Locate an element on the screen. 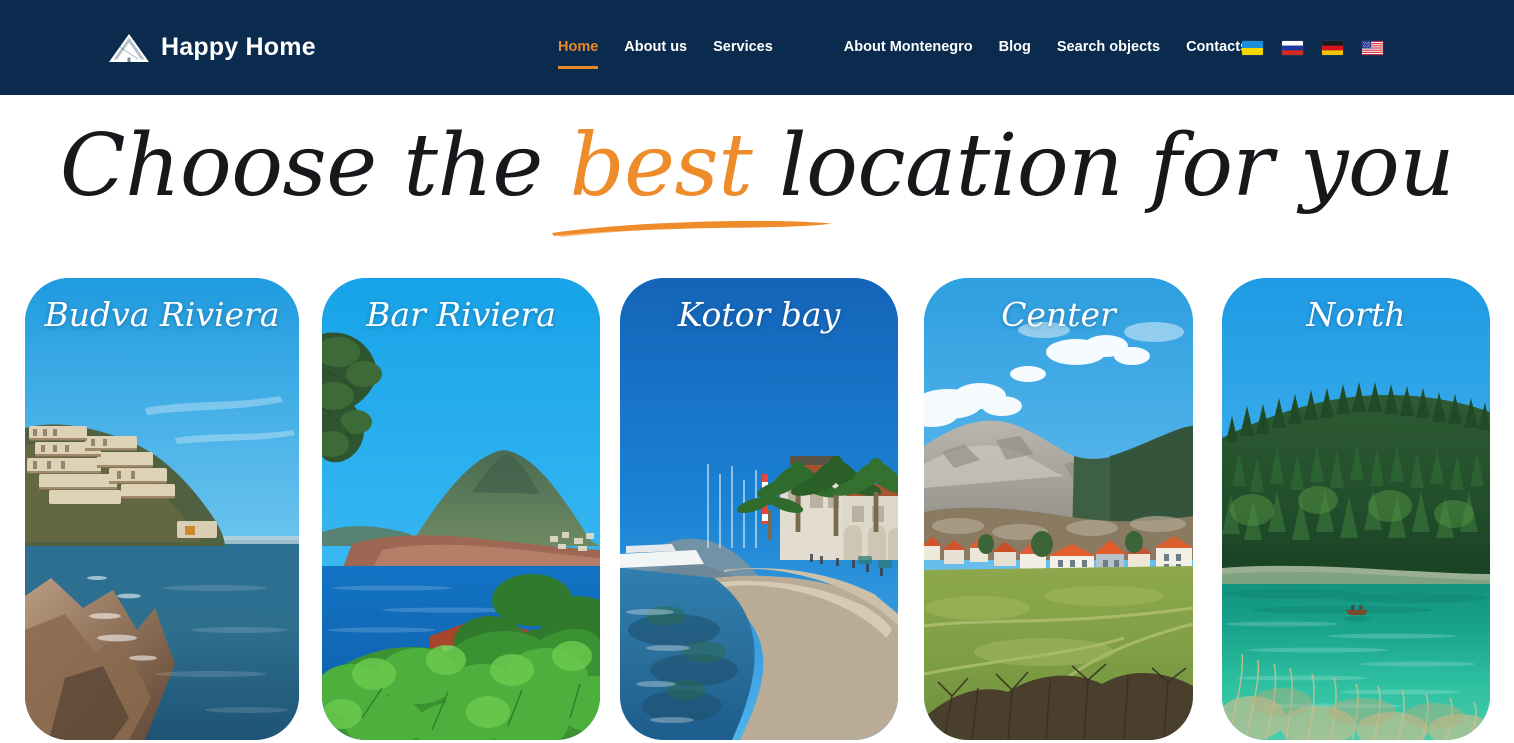 The image size is (1514, 743). location-card-kotor-bay: Kotor bay is located at coordinates (759, 509).